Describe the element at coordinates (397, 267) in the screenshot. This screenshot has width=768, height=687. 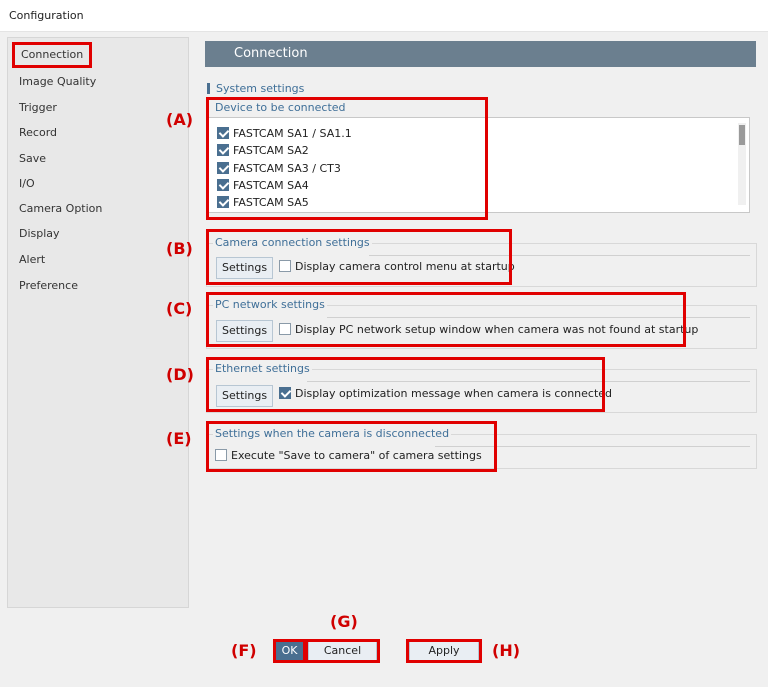
I see `camera-control-menu-option: Display camera control menu at startup` at that location.